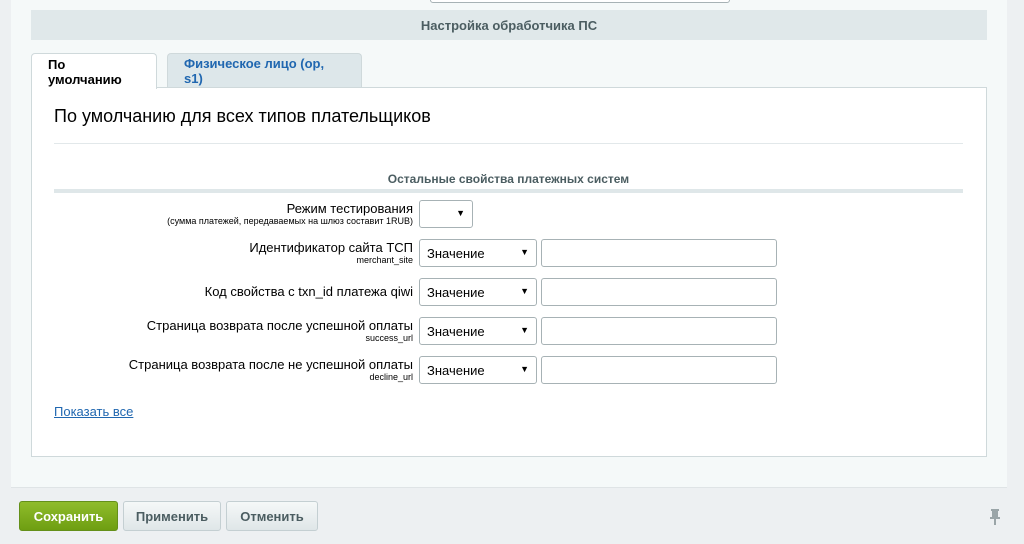 This screenshot has height=544, width=1024. I want to click on cancel-button: Отменить, so click(272, 516).